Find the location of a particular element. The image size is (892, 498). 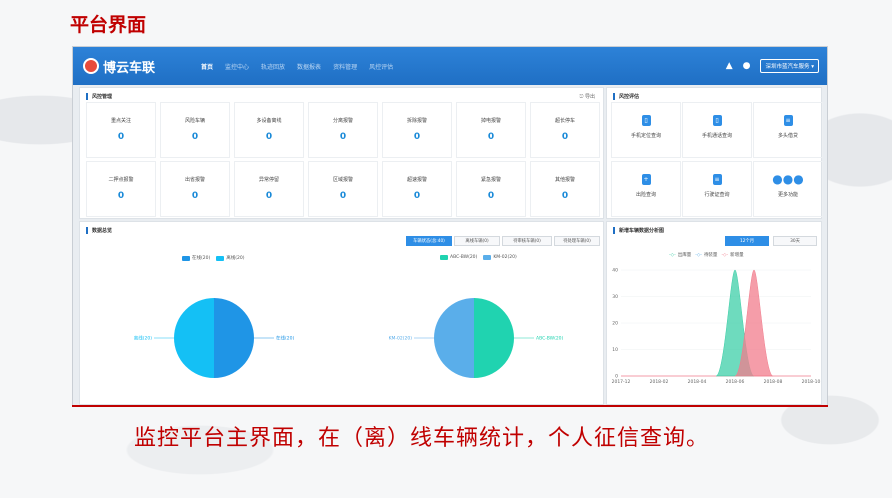

nav-item-risk: 风控评估 is located at coordinates (381, 66).